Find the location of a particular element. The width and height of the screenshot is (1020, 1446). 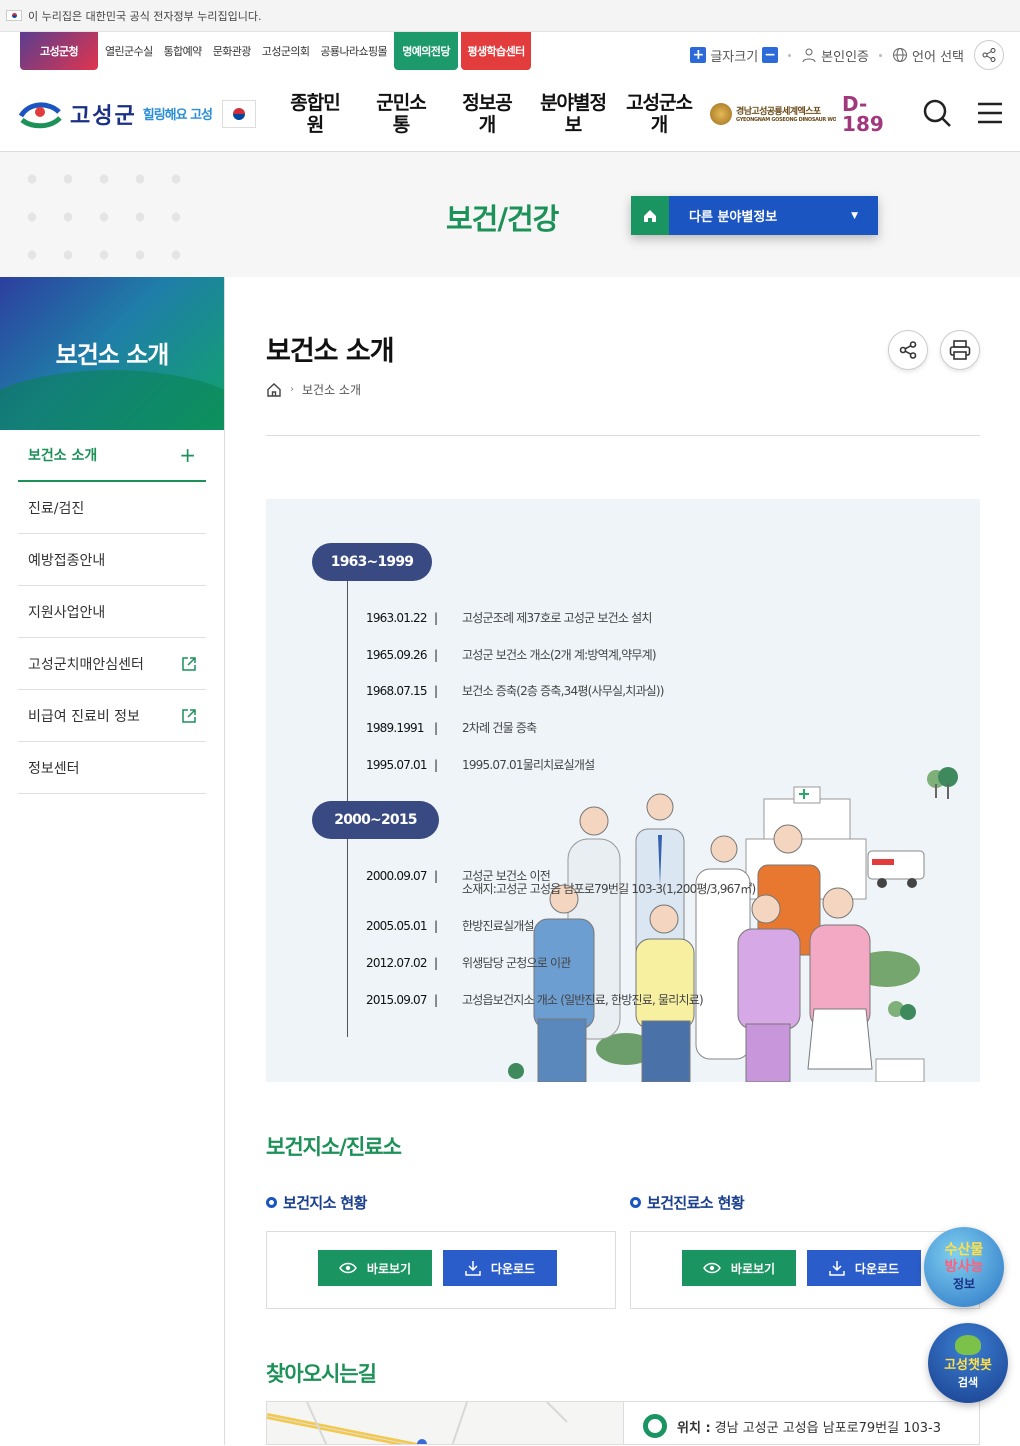

language-select: 언어 선택 is located at coordinates (928, 55).